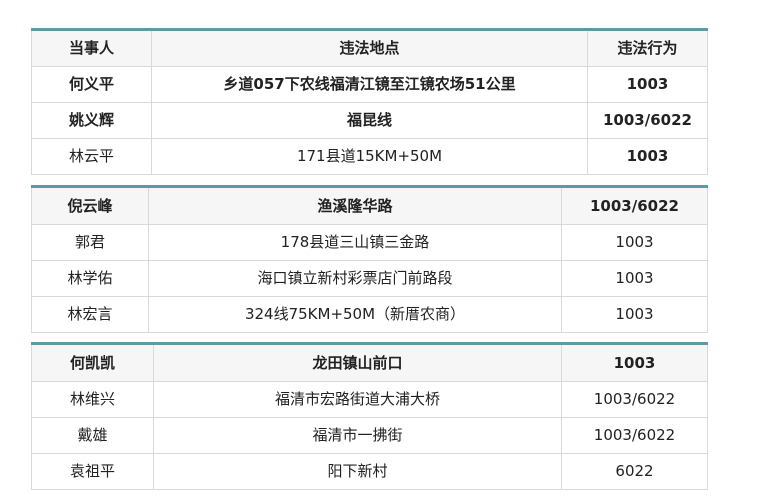 This screenshot has height=503, width=758. I want to click on table-row: 袁祖平 阳下新村 6022, so click(369, 471).